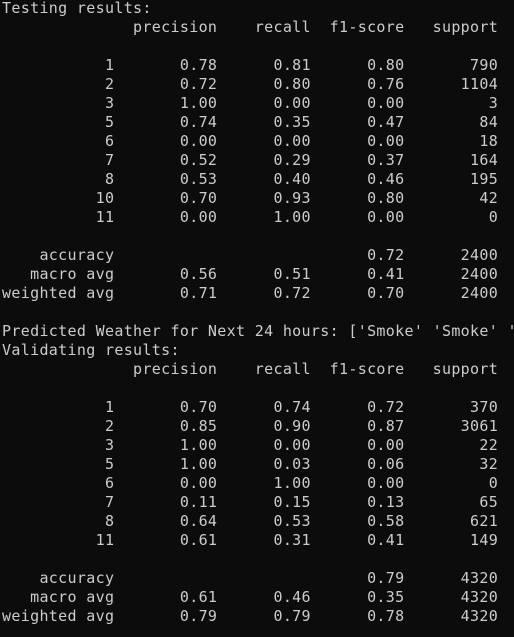 This screenshot has width=514, height=637. Describe the element at coordinates (250, 255) in the screenshot. I see `testing-accuracy-row: accuracy 0.72 2400` at that location.